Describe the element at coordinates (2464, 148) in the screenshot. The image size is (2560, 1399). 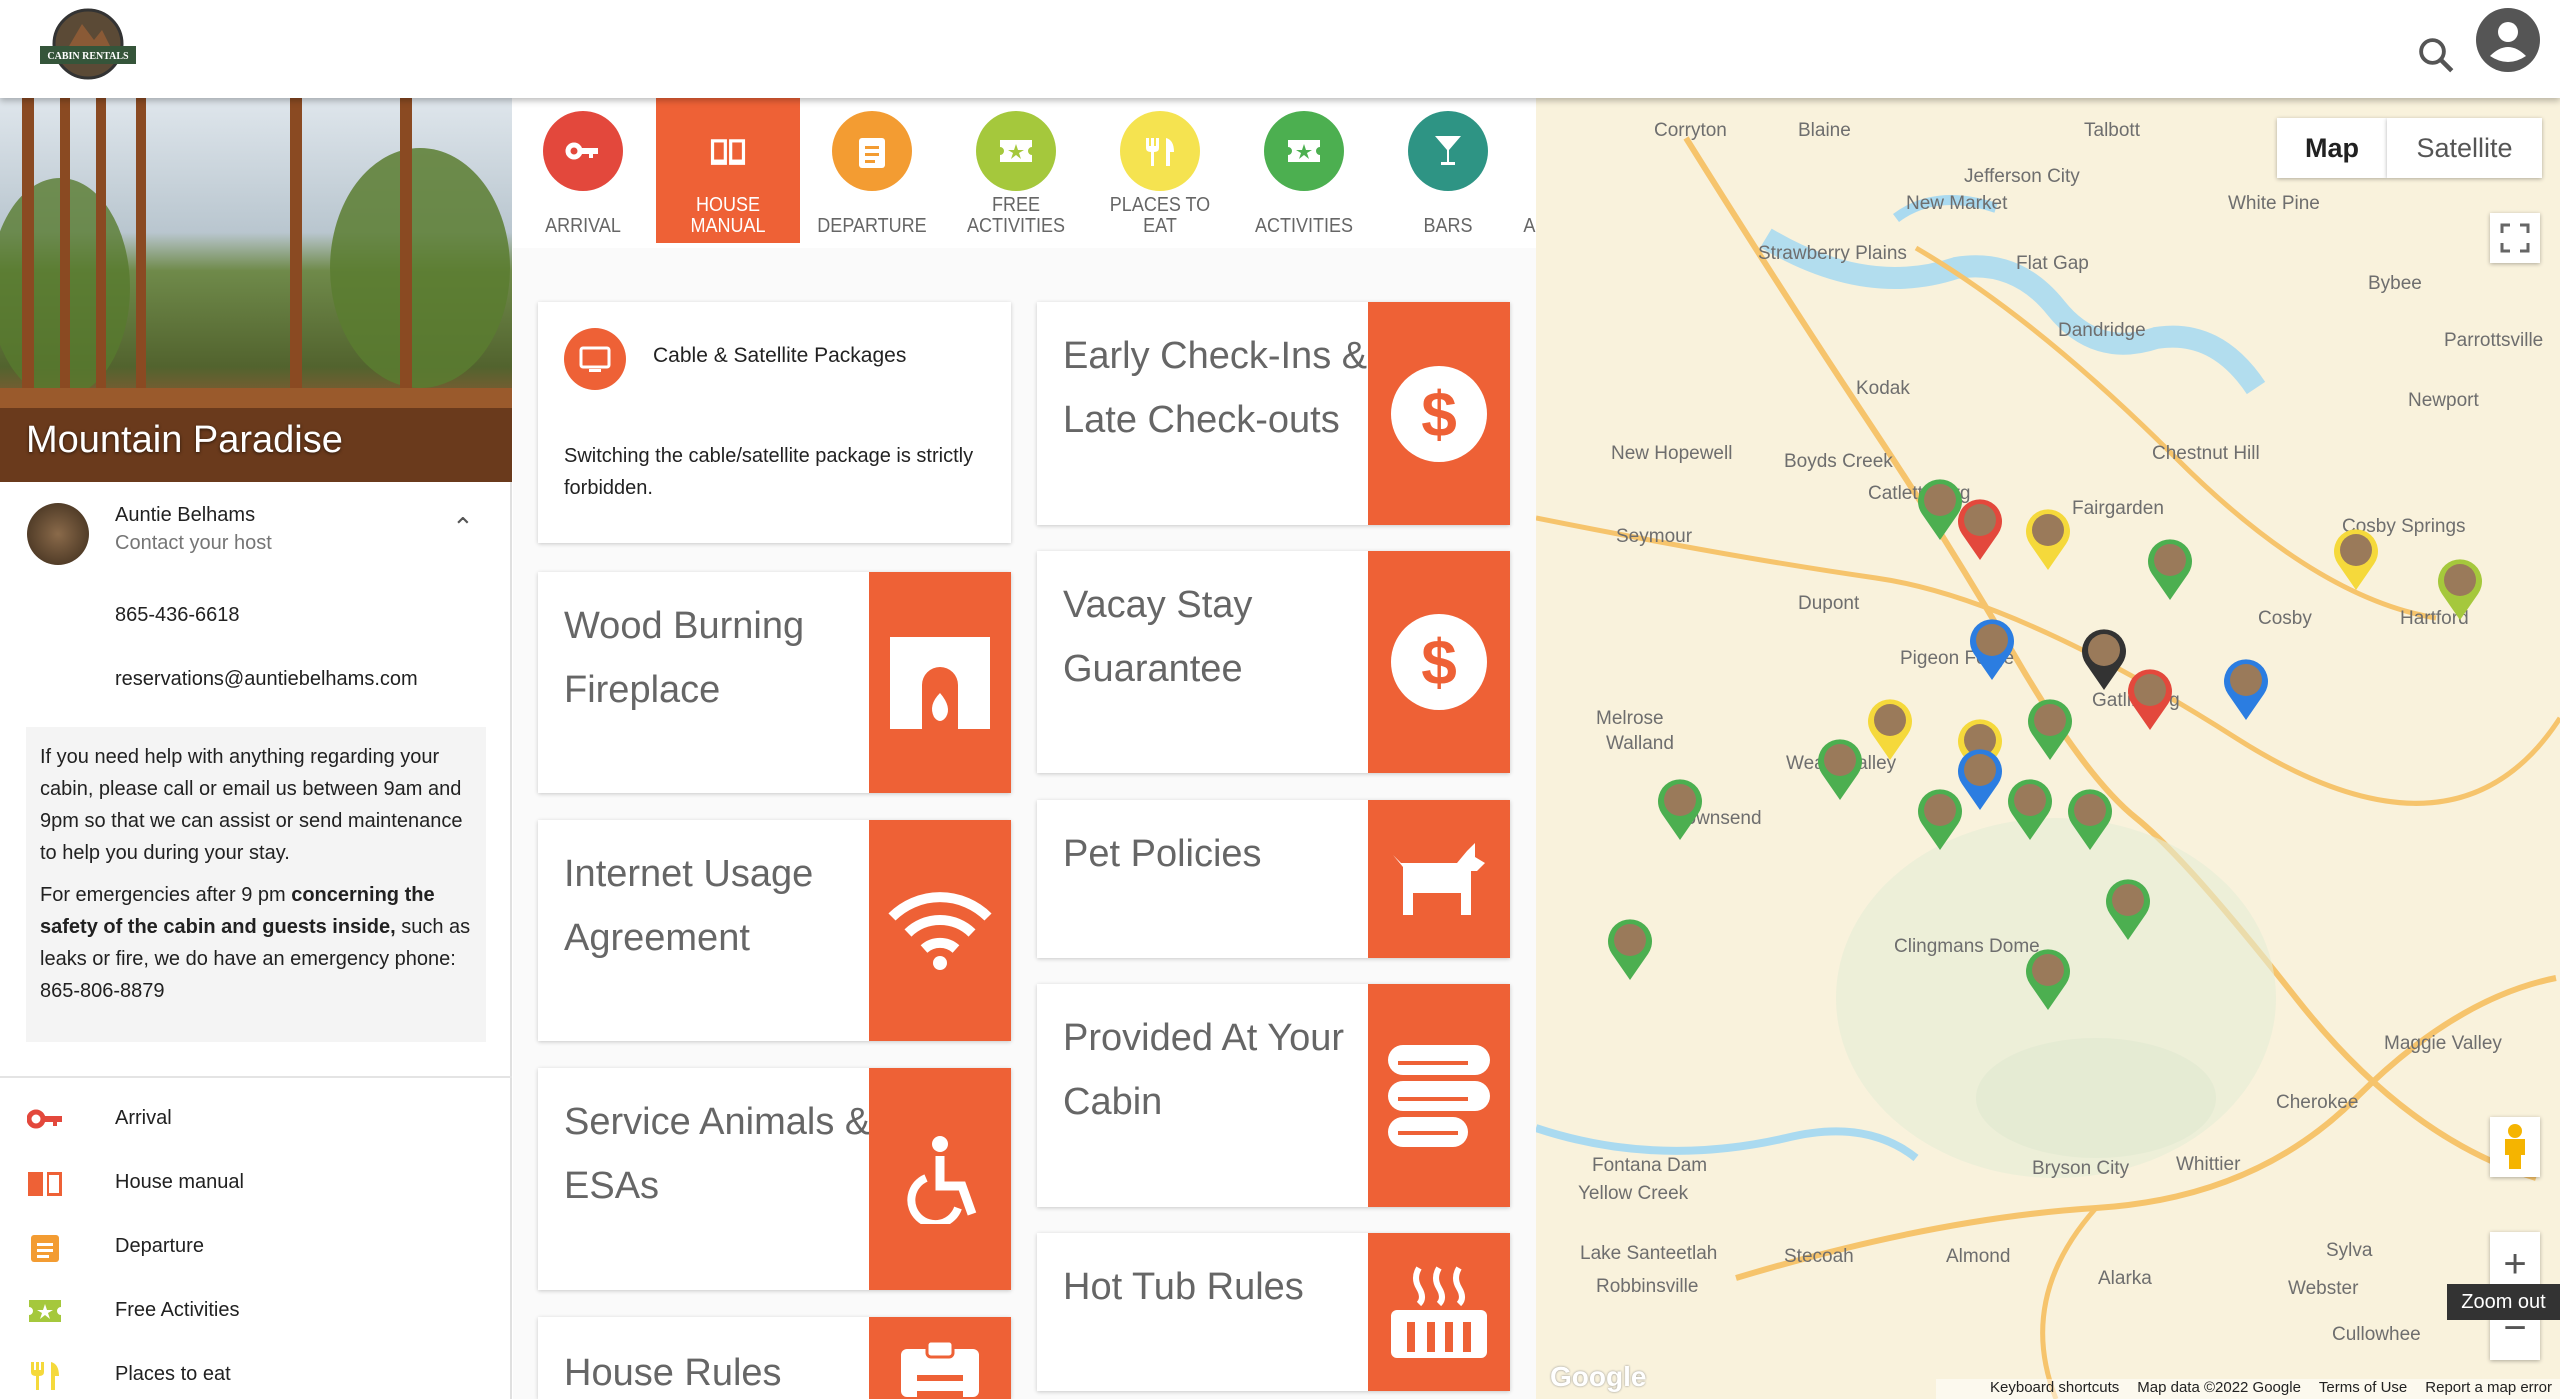
I see `map-type-satellite-button: Satellite` at that location.